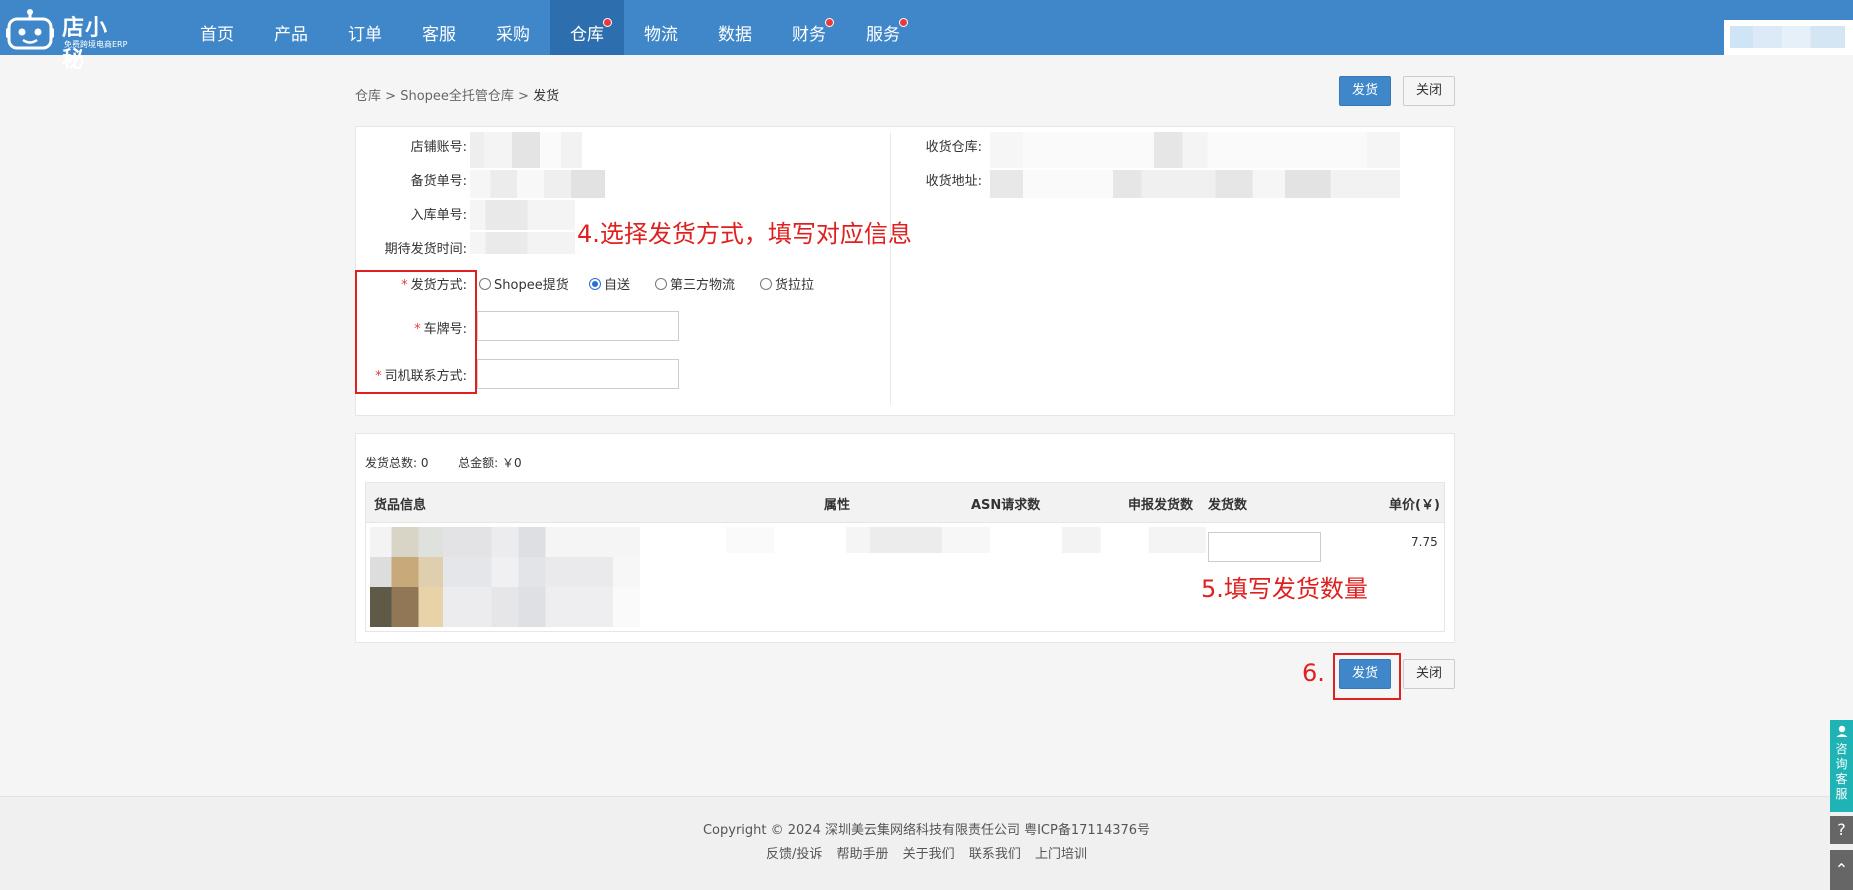  What do you see at coordinates (703, 285) in the screenshot?
I see `radio-label: 第三方物流` at bounding box center [703, 285].